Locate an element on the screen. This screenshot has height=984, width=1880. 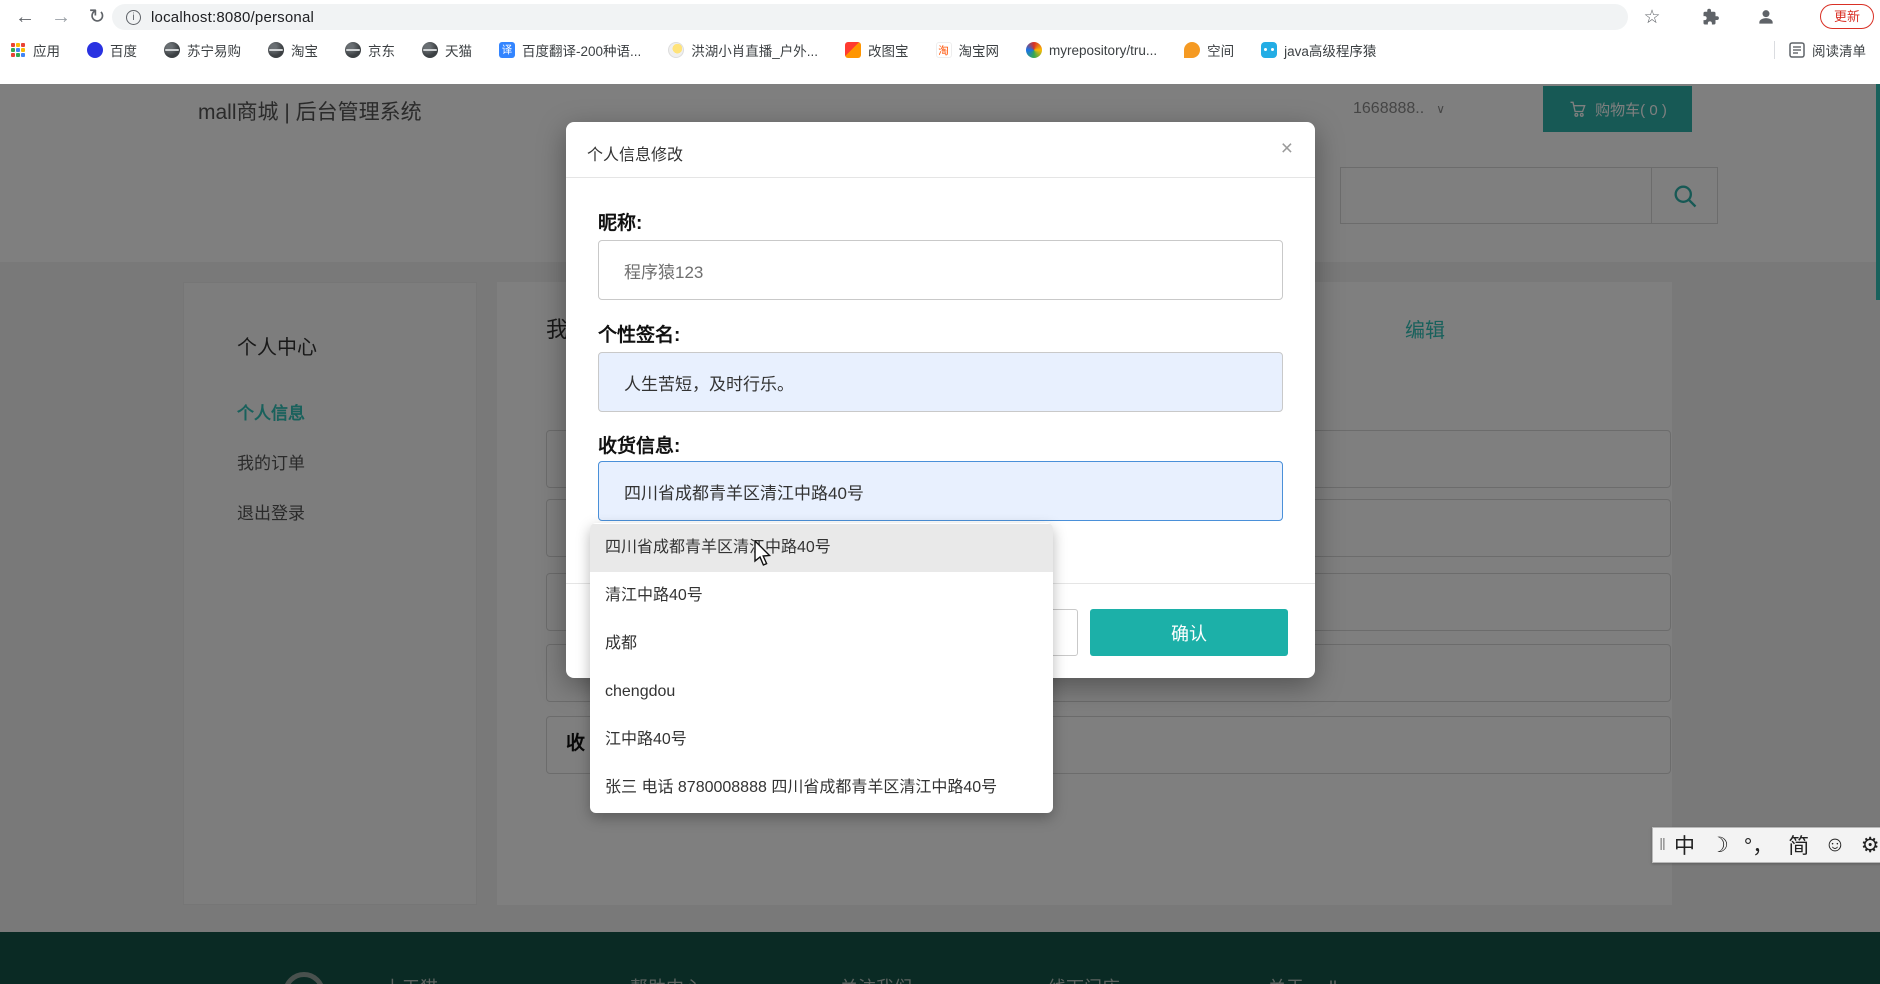
back-icon: ← is located at coordinates (25, 17).